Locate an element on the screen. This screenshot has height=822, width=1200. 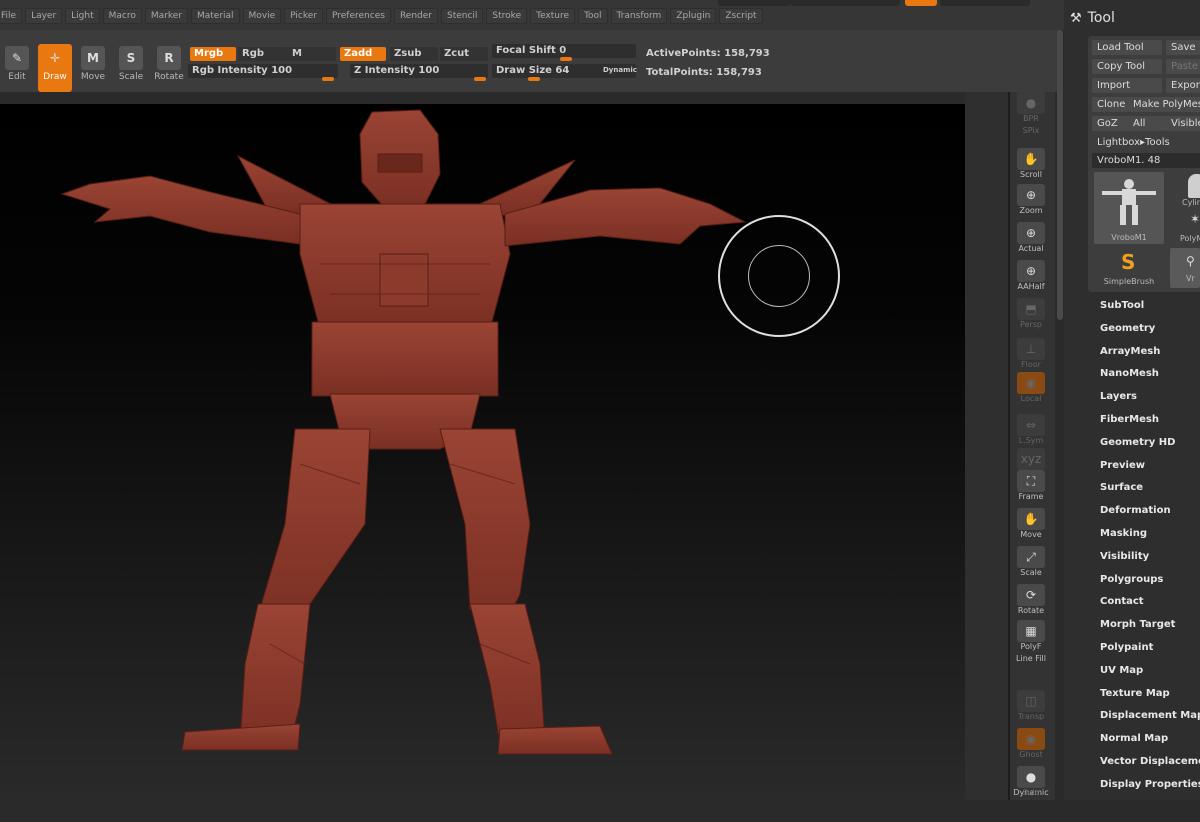
shelf-aahalf: ⊕ AAHalf is located at coordinates (1031, 277).